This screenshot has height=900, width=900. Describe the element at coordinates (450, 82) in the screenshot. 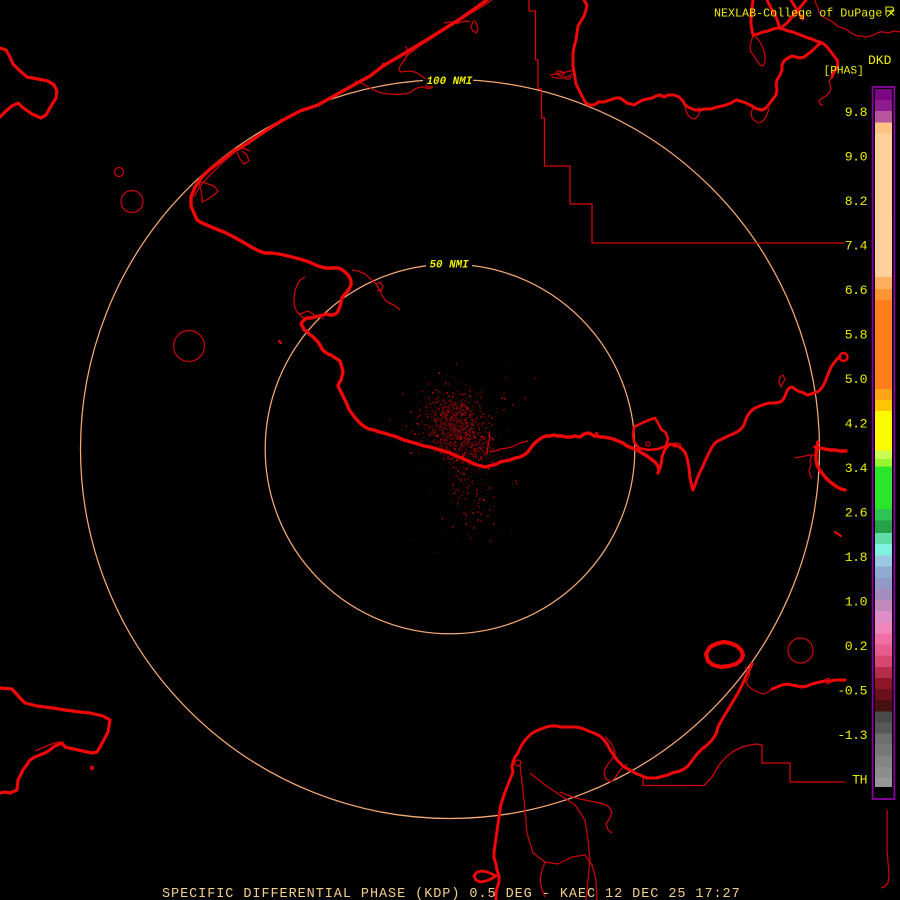

I see `svg-text: 100 NMI` at that location.